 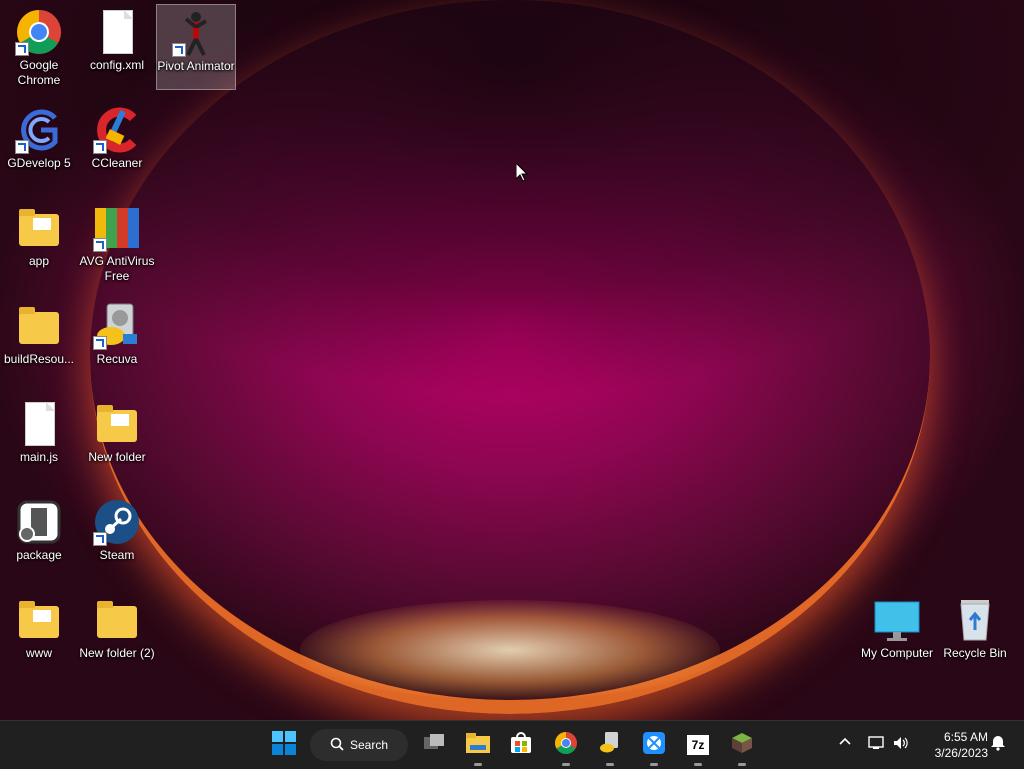 What do you see at coordinates (522, 173) in the screenshot?
I see `mouse-cursor` at bounding box center [522, 173].